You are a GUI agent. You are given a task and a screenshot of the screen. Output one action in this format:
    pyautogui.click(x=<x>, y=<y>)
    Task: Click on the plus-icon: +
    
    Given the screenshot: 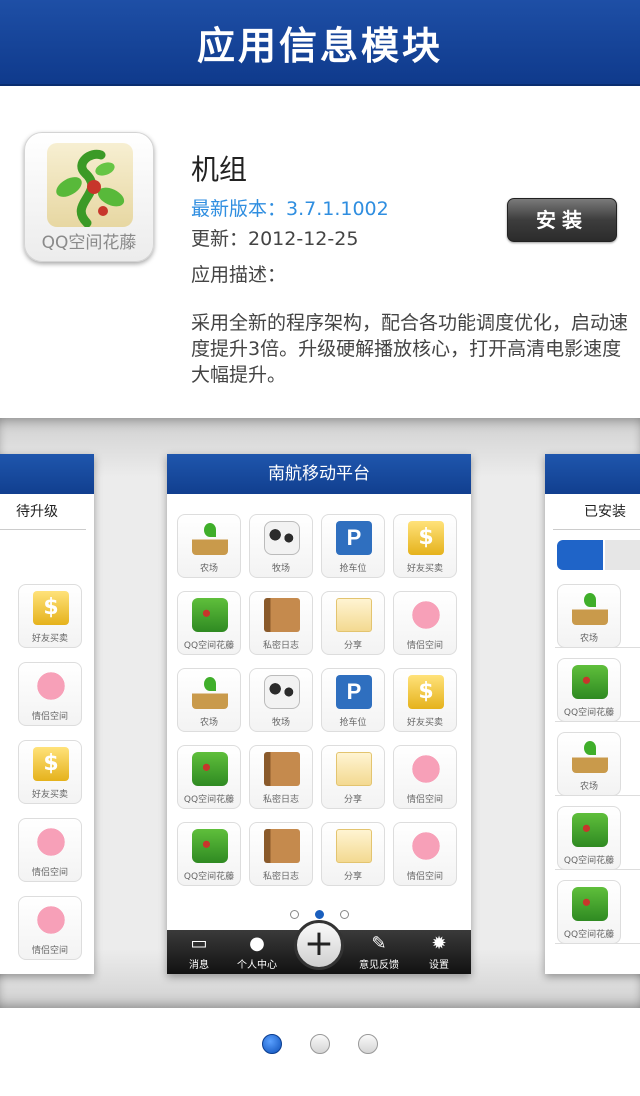 What is the action you would take?
    pyautogui.click(x=319, y=945)
    